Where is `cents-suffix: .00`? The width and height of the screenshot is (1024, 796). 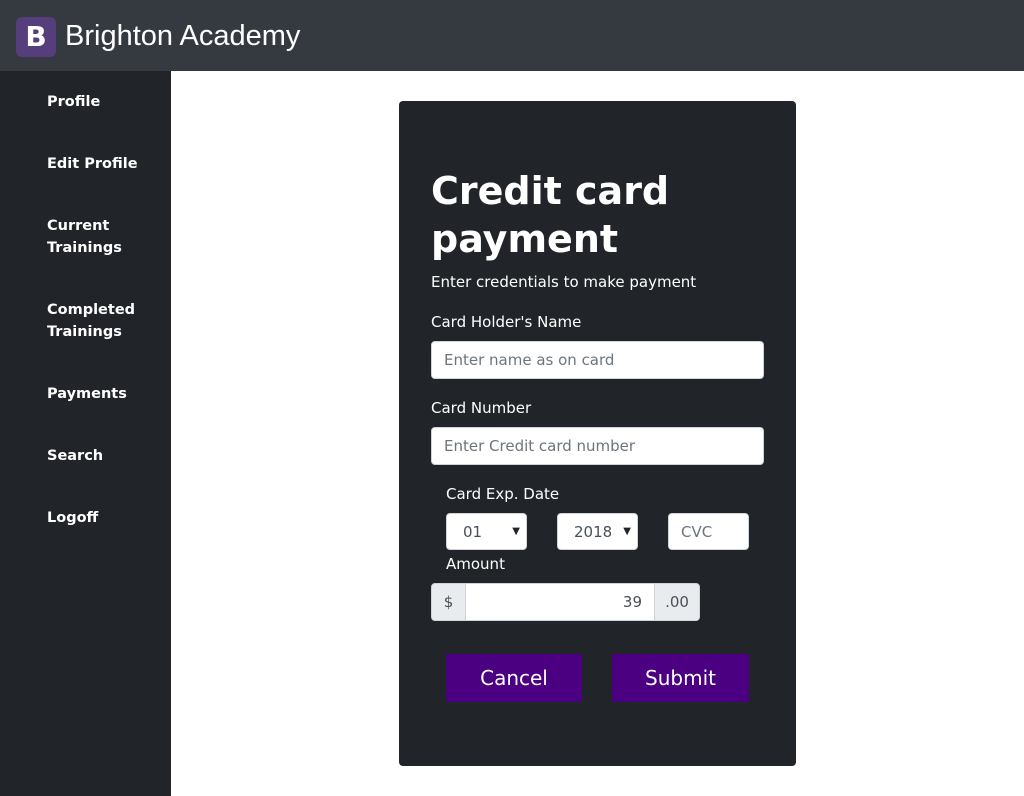 cents-suffix: .00 is located at coordinates (677, 602).